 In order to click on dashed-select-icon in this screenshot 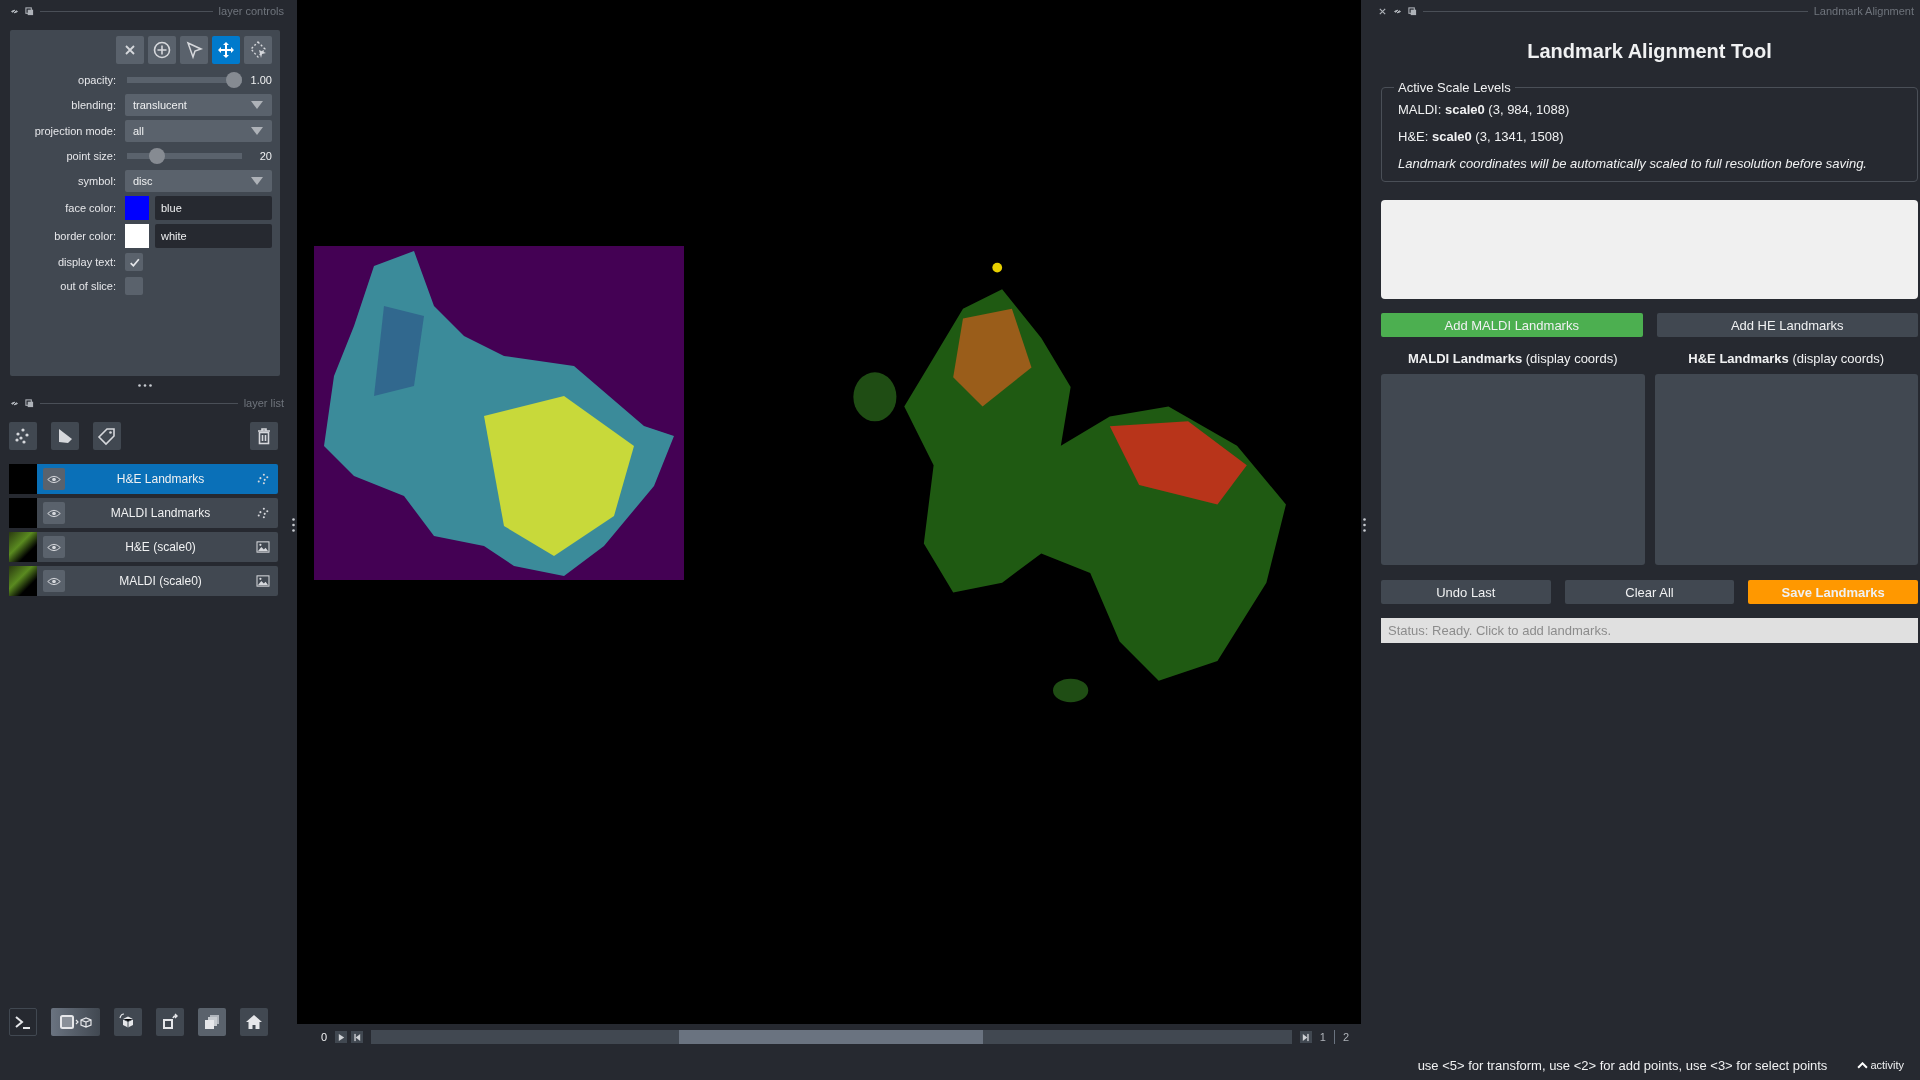, I will do `click(258, 50)`.